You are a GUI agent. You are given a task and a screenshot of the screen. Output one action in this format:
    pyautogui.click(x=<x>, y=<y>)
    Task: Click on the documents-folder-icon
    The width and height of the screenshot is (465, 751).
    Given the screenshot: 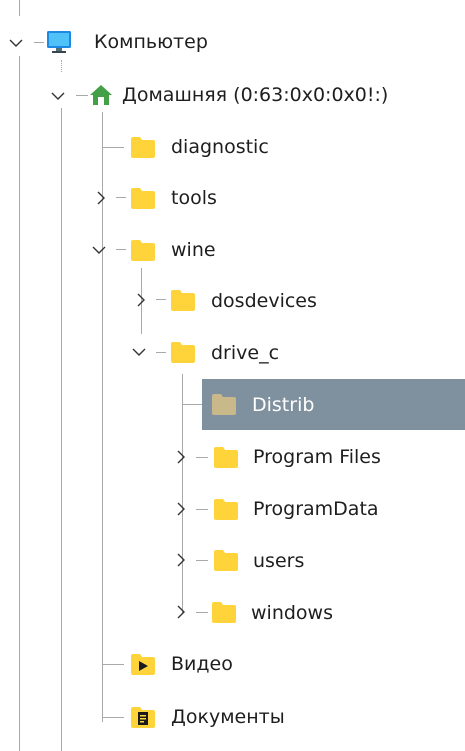 What is the action you would take?
    pyautogui.click(x=143, y=717)
    